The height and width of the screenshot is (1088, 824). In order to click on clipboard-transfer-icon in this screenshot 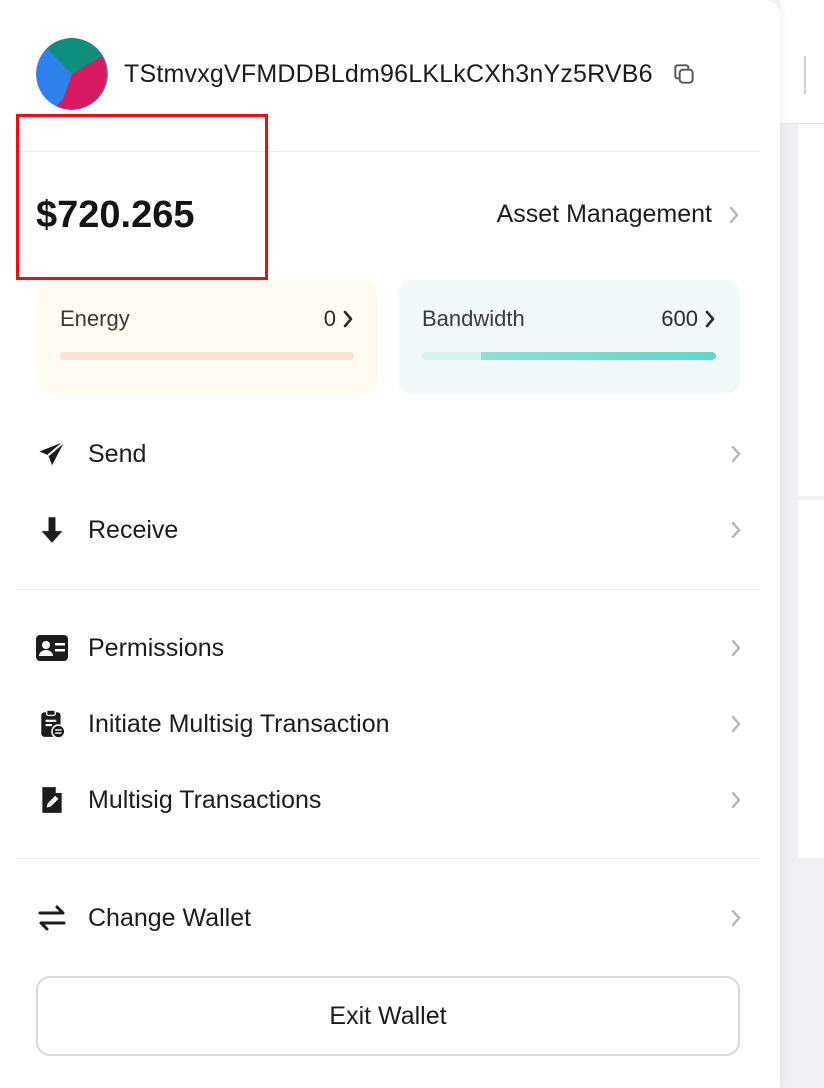, I will do `click(52, 724)`.